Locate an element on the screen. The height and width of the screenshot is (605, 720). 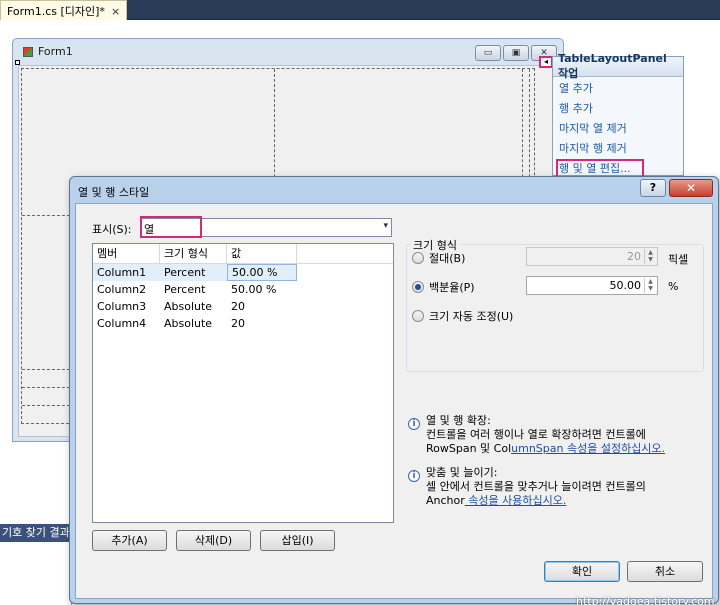
highlight-box is located at coordinates (171, 227).